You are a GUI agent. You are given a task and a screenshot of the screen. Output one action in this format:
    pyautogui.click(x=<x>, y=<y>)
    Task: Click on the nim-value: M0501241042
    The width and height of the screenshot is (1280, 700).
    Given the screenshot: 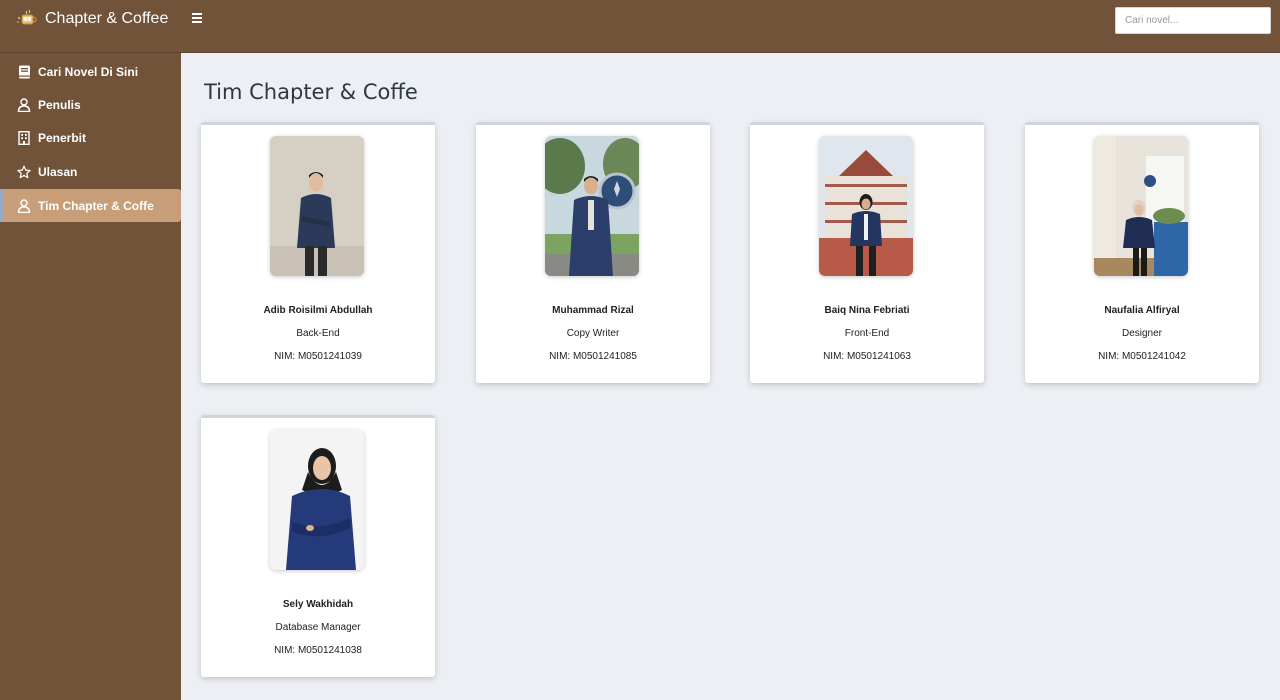 What is the action you would take?
    pyautogui.click(x=1153, y=356)
    